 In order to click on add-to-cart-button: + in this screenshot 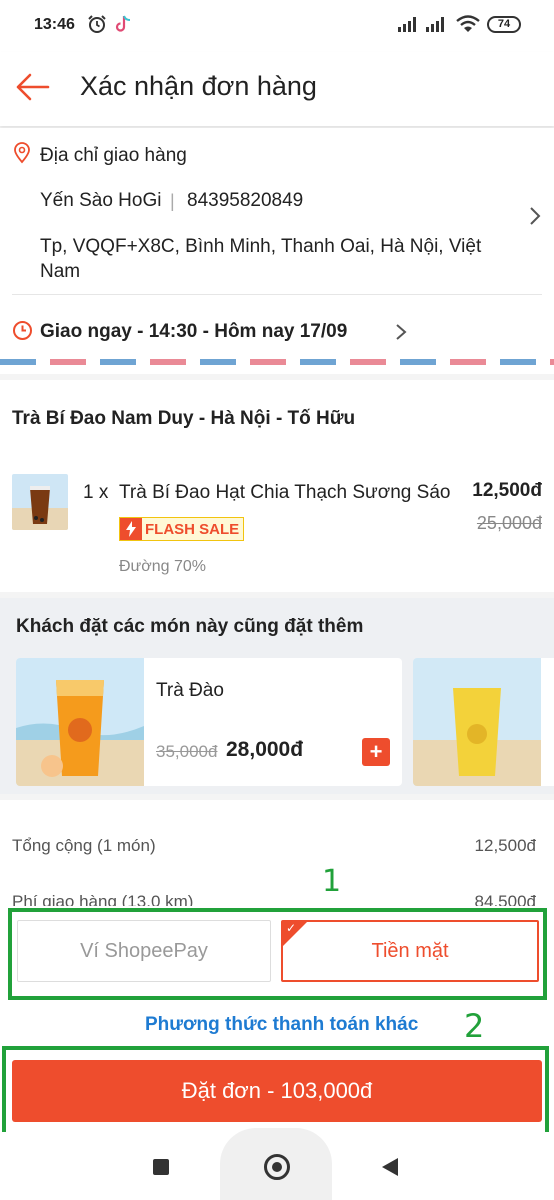, I will do `click(376, 752)`.